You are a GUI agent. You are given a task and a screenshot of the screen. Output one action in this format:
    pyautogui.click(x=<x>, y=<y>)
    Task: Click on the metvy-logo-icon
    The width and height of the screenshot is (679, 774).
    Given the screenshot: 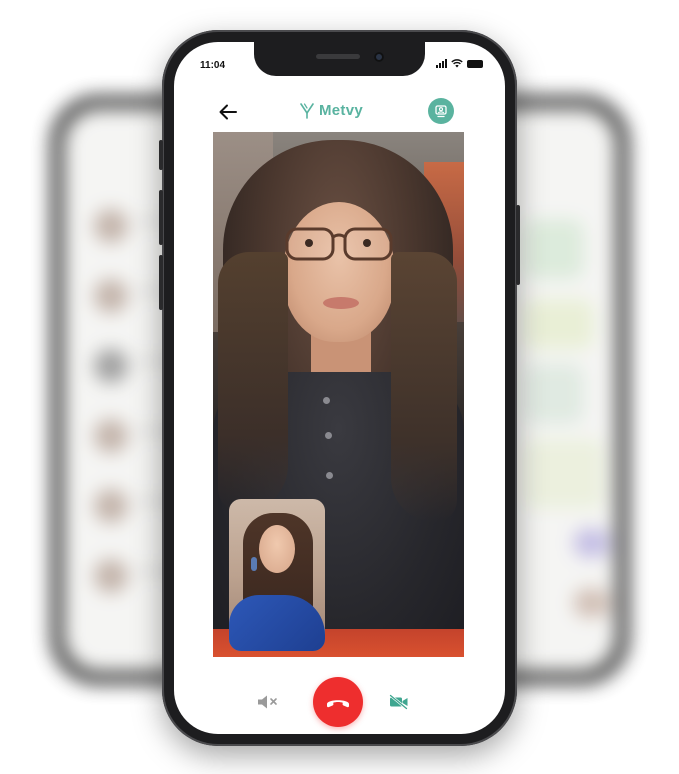 What is the action you would take?
    pyautogui.click(x=307, y=110)
    